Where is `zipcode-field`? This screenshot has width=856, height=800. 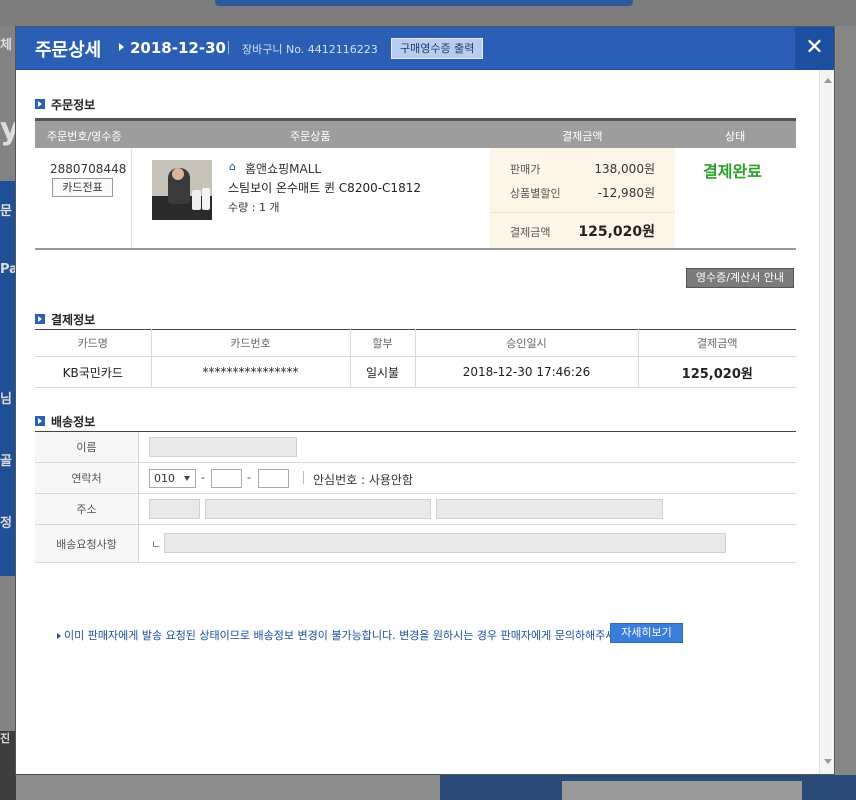 zipcode-field is located at coordinates (174, 509).